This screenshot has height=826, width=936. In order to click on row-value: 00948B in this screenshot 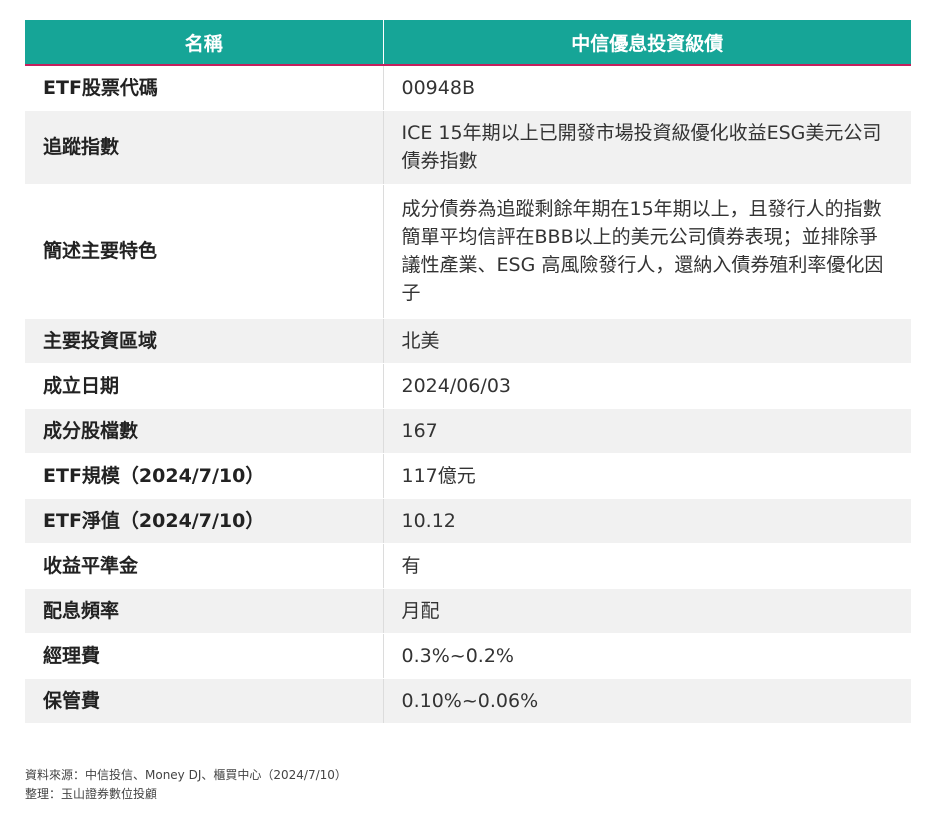, I will do `click(647, 88)`.